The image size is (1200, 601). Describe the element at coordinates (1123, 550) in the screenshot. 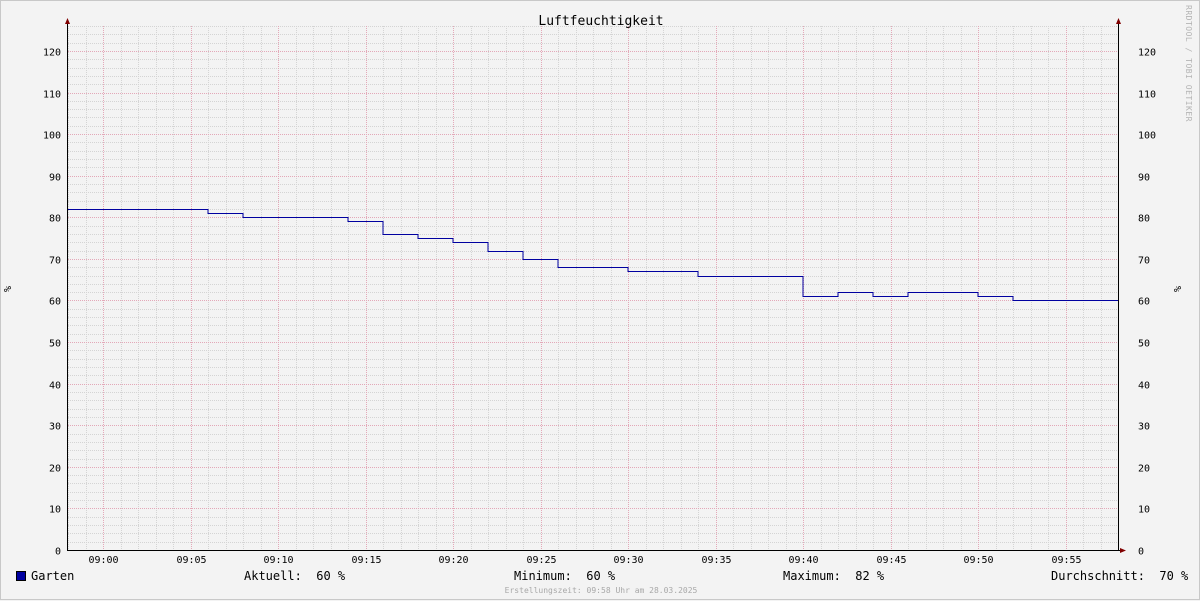

I see `x-axis-arrow` at that location.